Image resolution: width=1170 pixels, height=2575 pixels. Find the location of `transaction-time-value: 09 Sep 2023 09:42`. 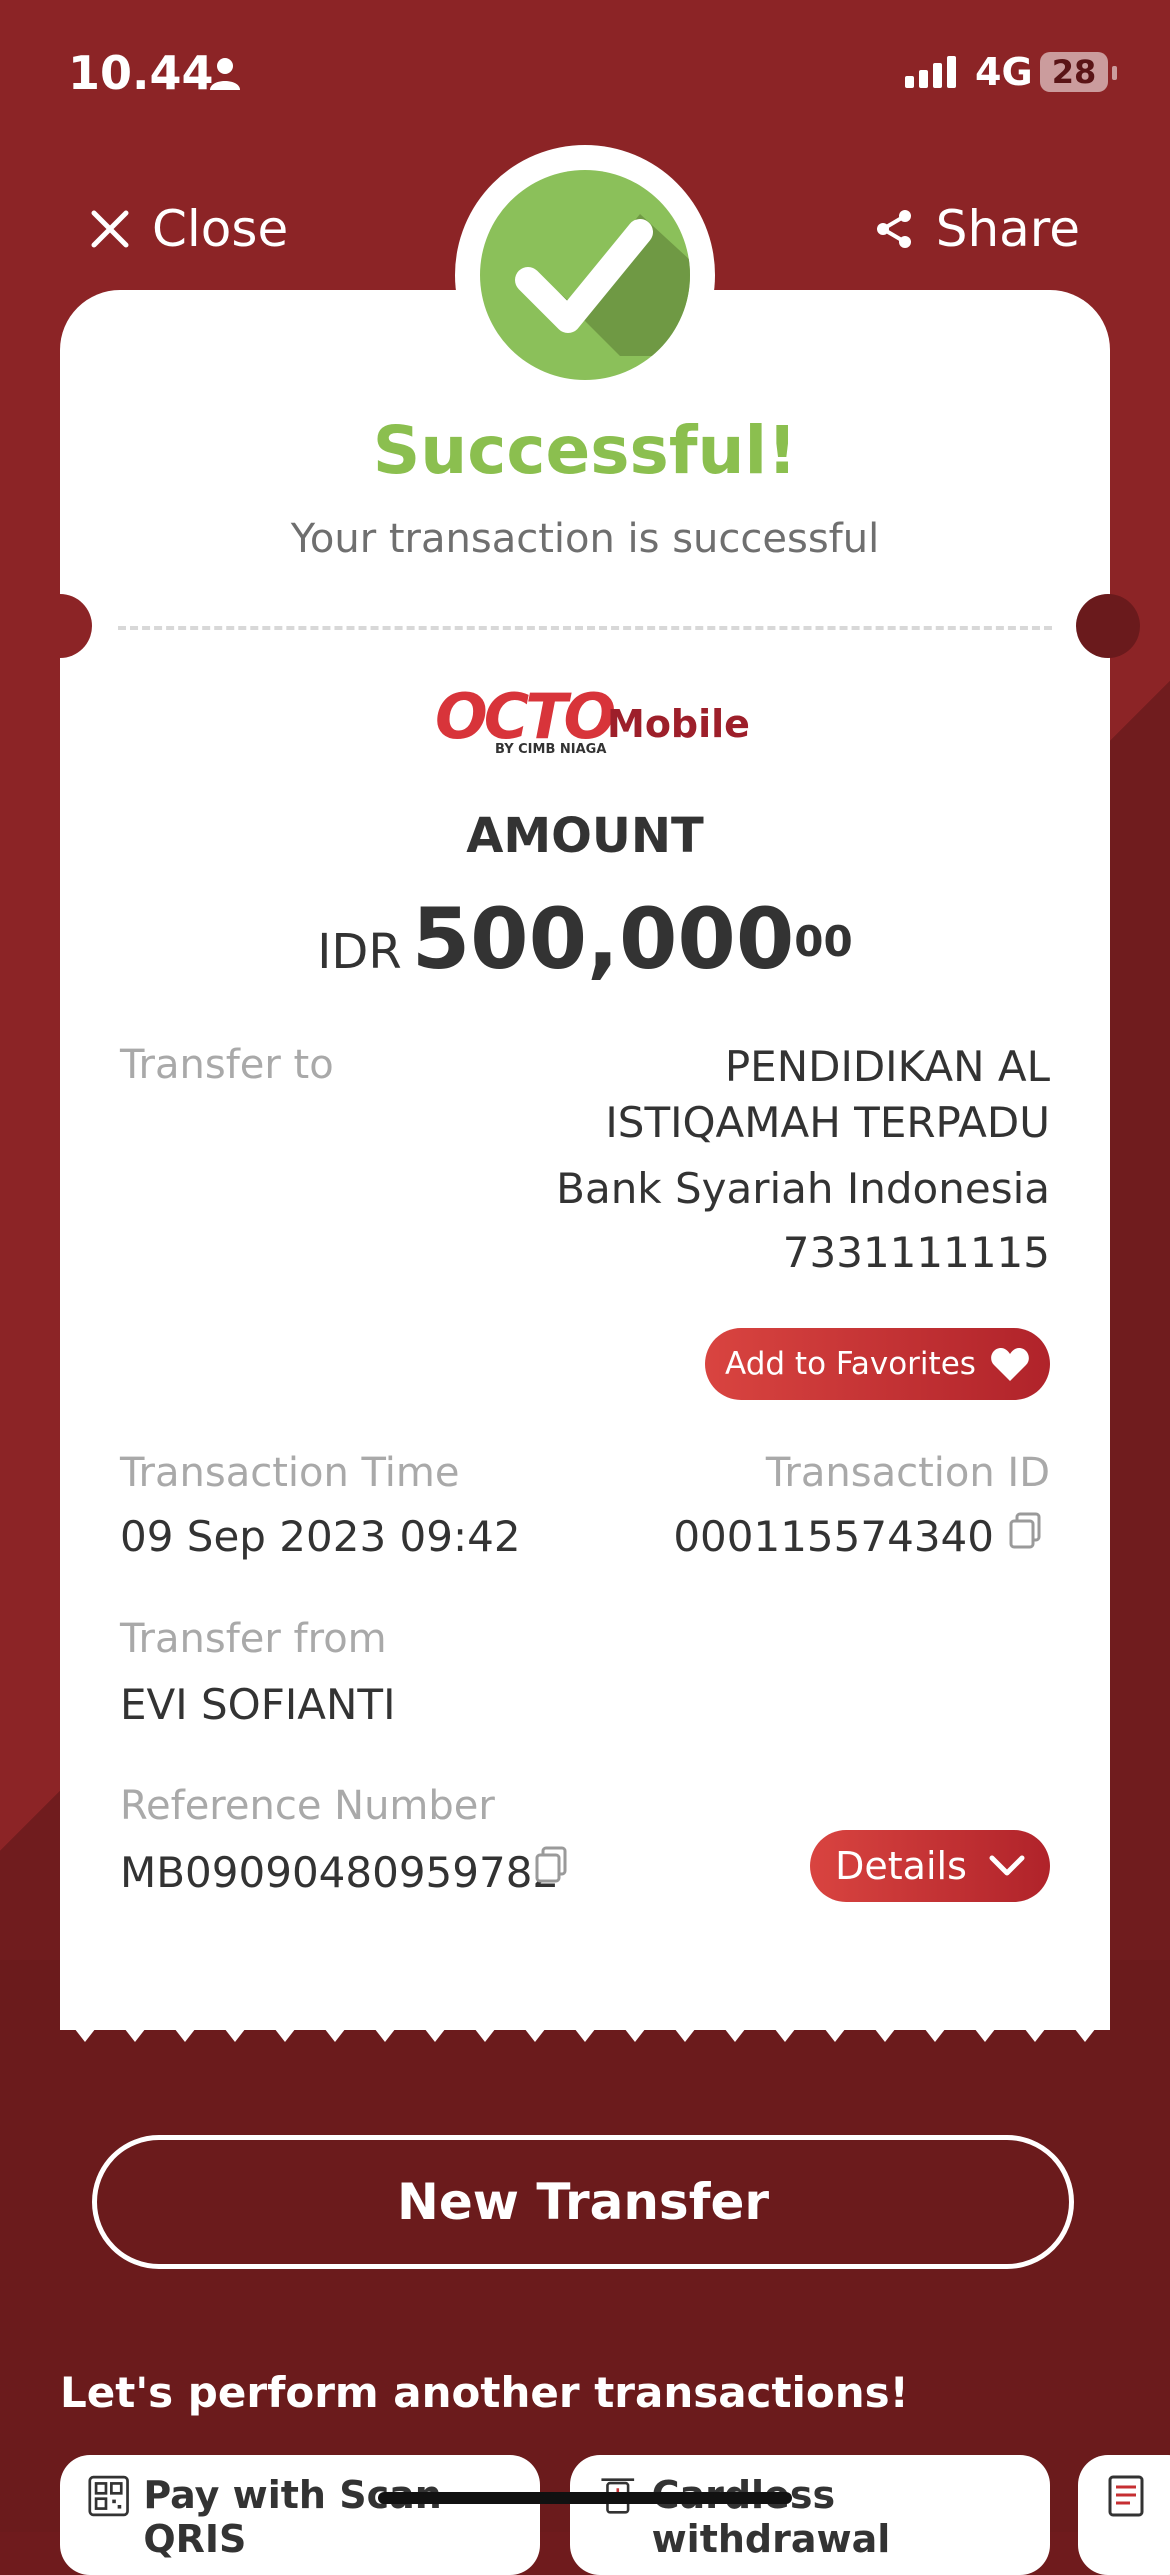

transaction-time-value: 09 Sep 2023 09:42 is located at coordinates (320, 1536).